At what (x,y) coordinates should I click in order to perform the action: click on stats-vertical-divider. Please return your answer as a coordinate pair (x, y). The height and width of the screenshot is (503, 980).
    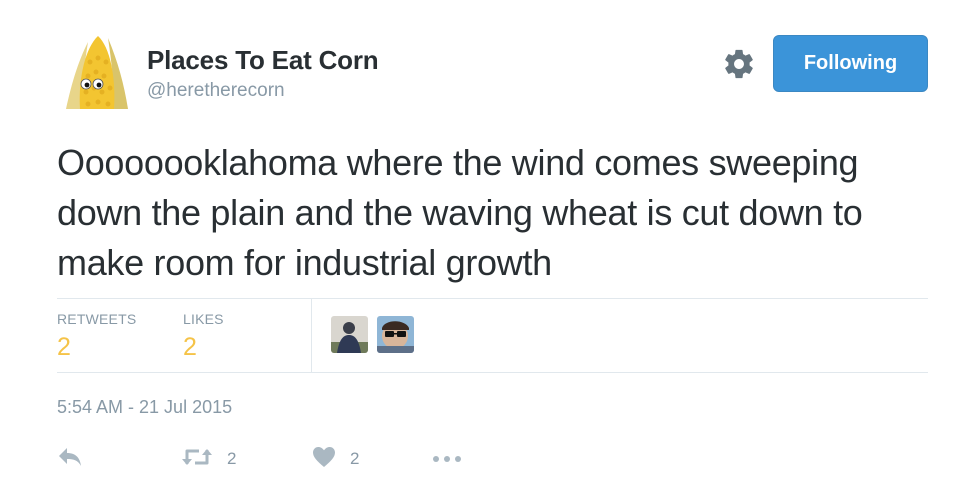
    Looking at the image, I should click on (311, 335).